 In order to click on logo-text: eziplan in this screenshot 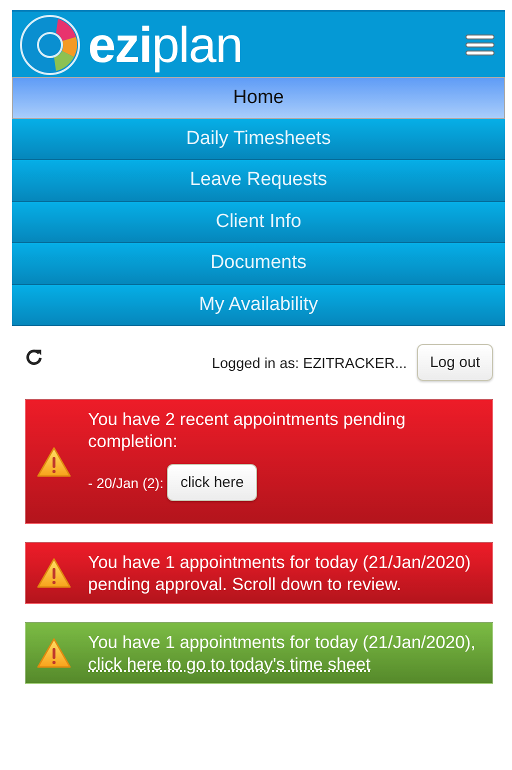, I will do `click(165, 45)`.